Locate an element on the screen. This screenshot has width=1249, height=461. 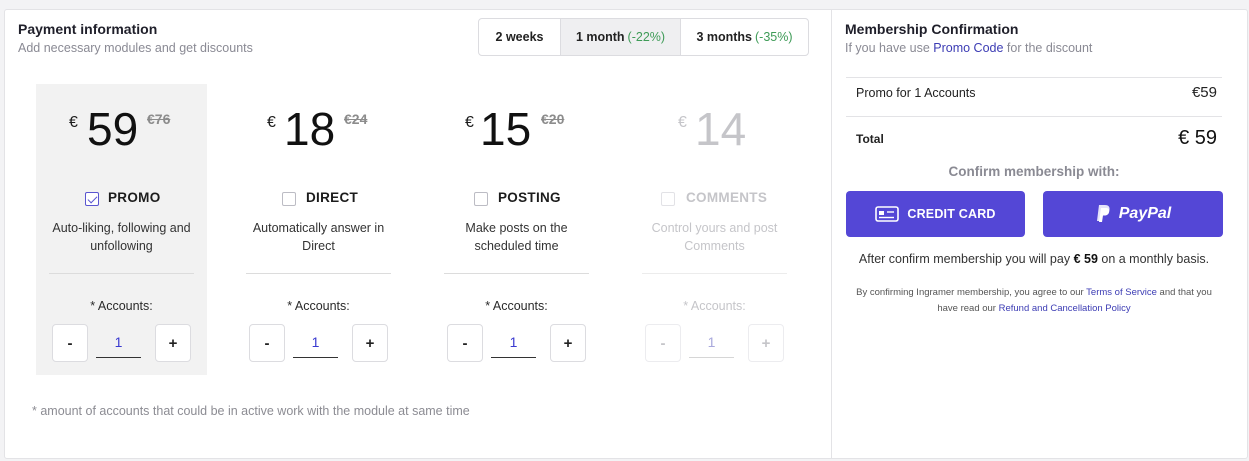
line-item-value: €59 is located at coordinates (1204, 92).